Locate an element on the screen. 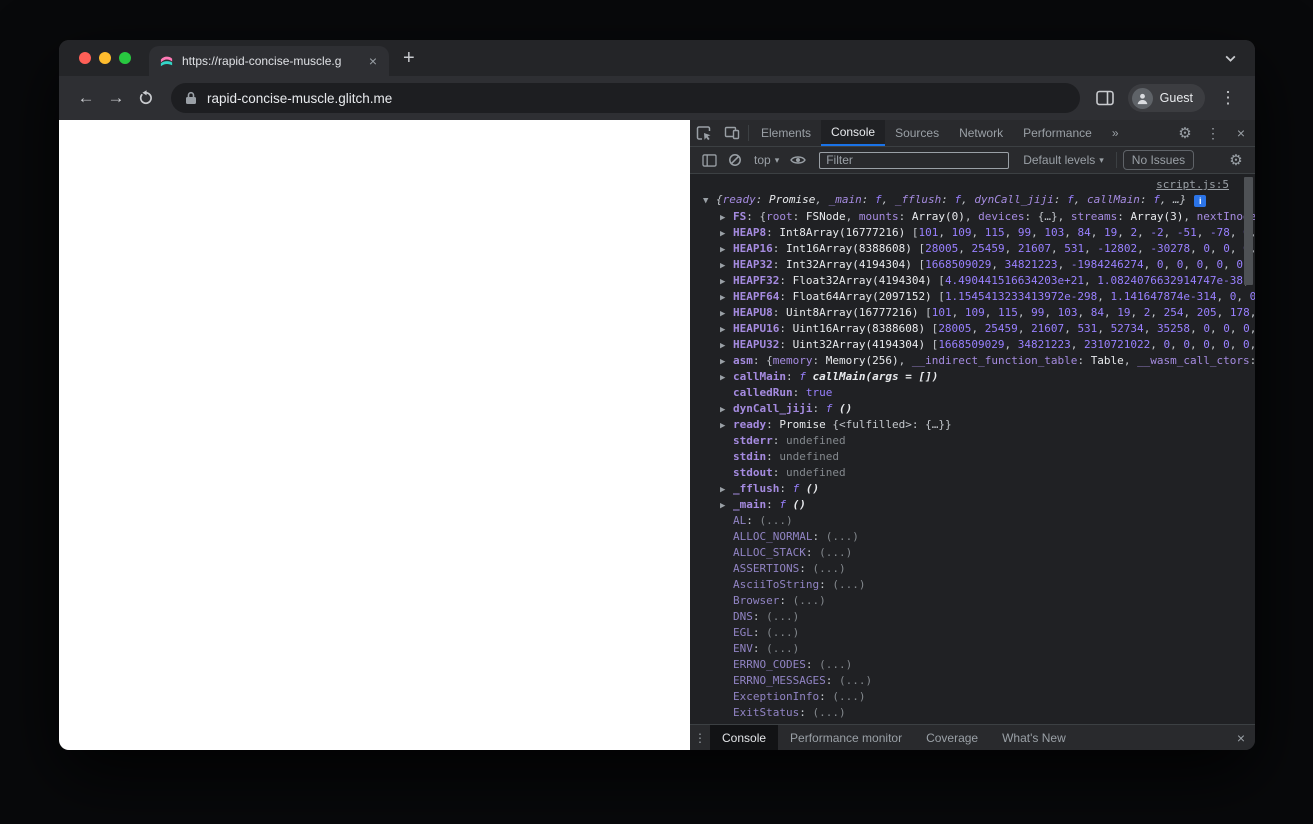 This screenshot has width=1313, height=824. console-property-row: Browser: (...) is located at coordinates (972, 601).